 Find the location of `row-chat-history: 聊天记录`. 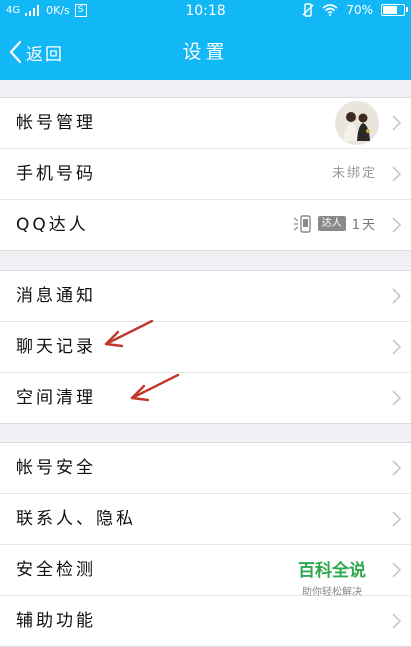

row-chat-history: 聊天记录 is located at coordinates (205, 347).